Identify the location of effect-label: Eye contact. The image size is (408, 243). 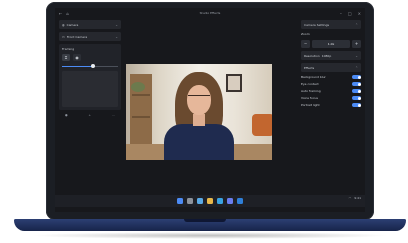
(310, 84).